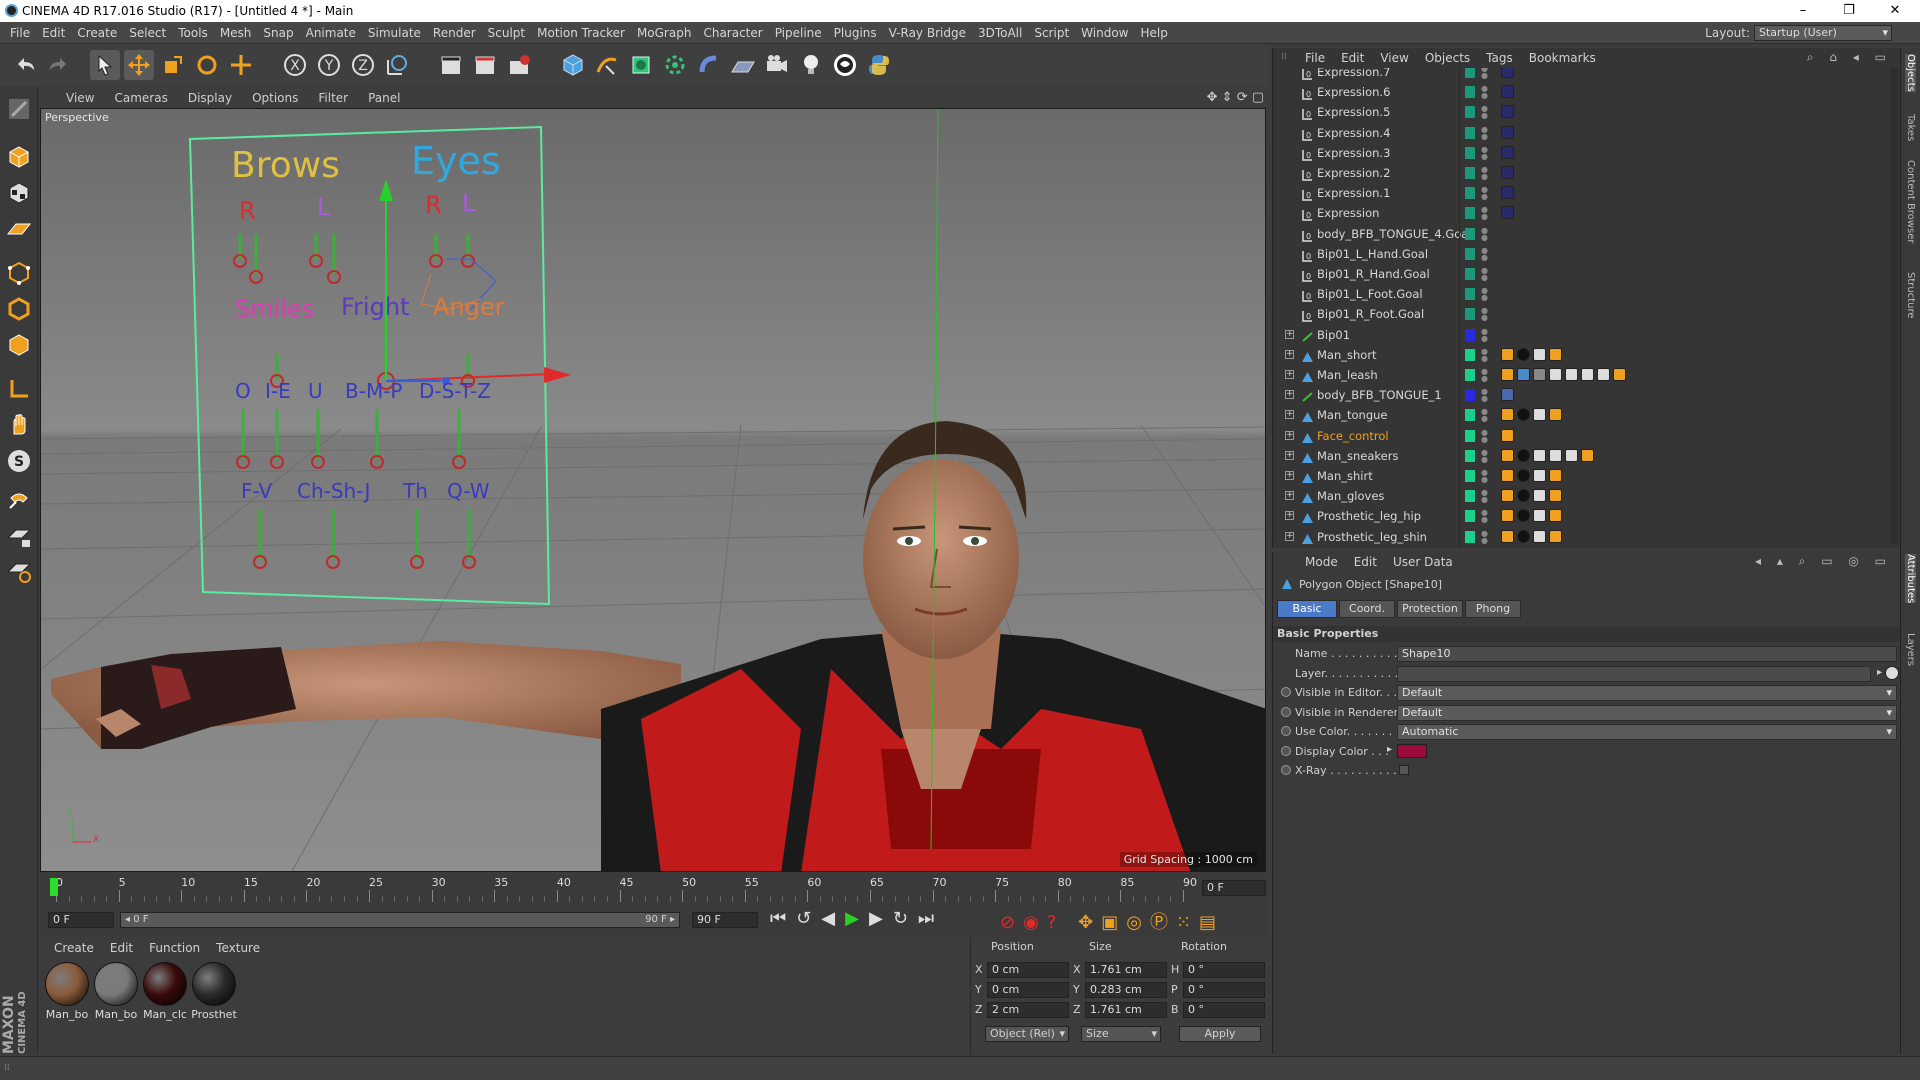 The width and height of the screenshot is (1920, 1080). Describe the element at coordinates (573, 65) in the screenshot. I see `cube-button` at that location.